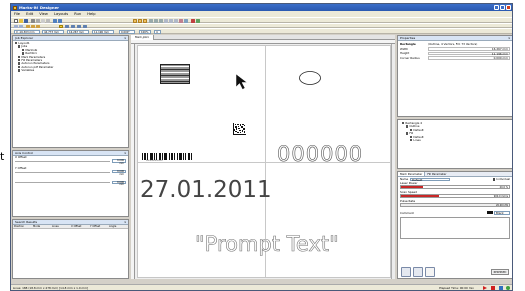 The height and width of the screenshot is (291, 525). What do you see at coordinates (154, 161) in the screenshot?
I see `barcode-digits: 0000000000000` at bounding box center [154, 161].